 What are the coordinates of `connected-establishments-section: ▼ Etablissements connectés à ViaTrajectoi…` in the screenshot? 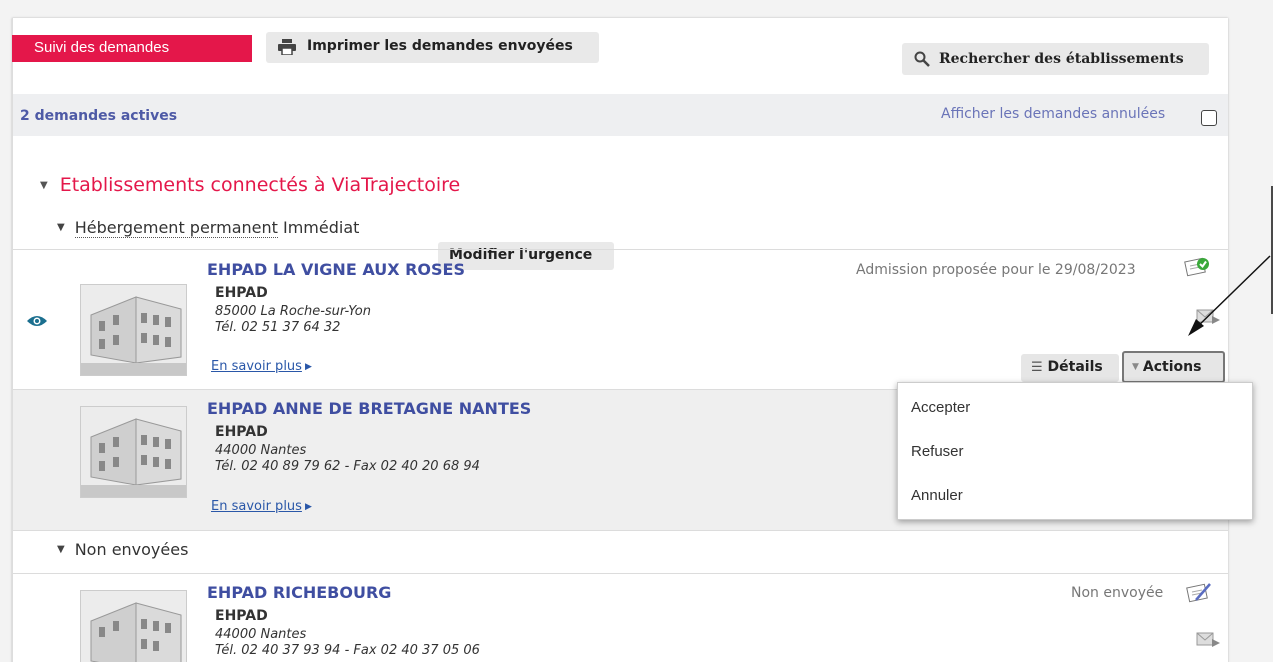 It's located at (250, 185).